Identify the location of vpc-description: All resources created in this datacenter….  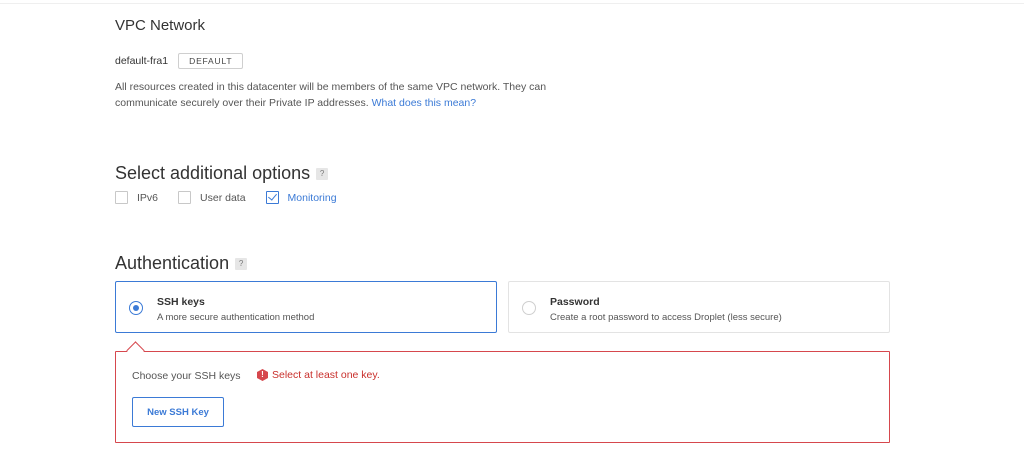
(335, 95).